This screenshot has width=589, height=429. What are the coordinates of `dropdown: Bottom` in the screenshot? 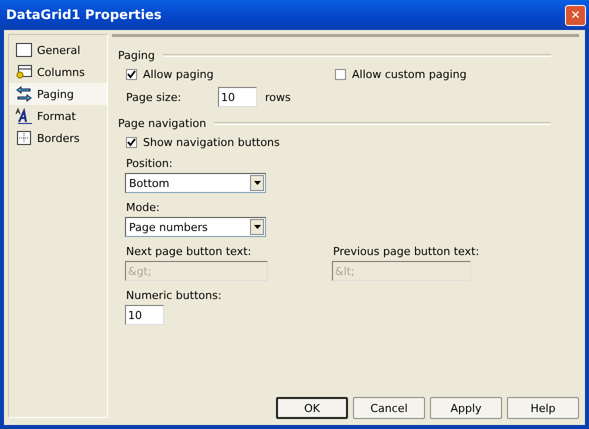 It's located at (195, 183).